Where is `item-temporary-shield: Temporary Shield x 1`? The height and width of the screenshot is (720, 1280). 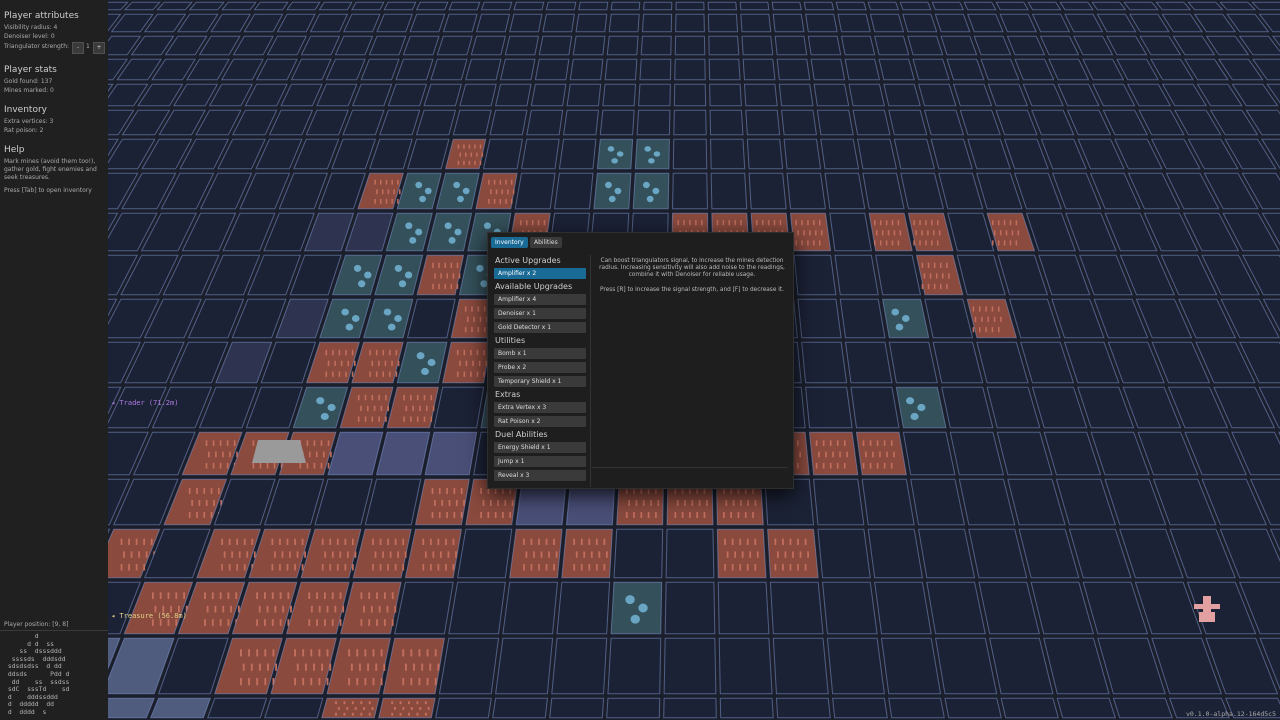 item-temporary-shield: Temporary Shield x 1 is located at coordinates (540, 381).